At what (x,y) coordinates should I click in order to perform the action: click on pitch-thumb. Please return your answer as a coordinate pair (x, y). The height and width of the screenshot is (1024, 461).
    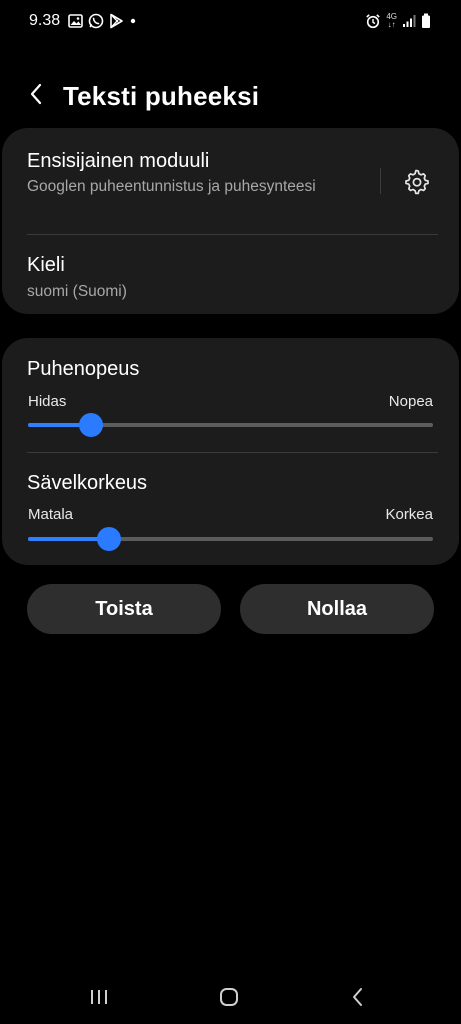
    Looking at the image, I should click on (109, 539).